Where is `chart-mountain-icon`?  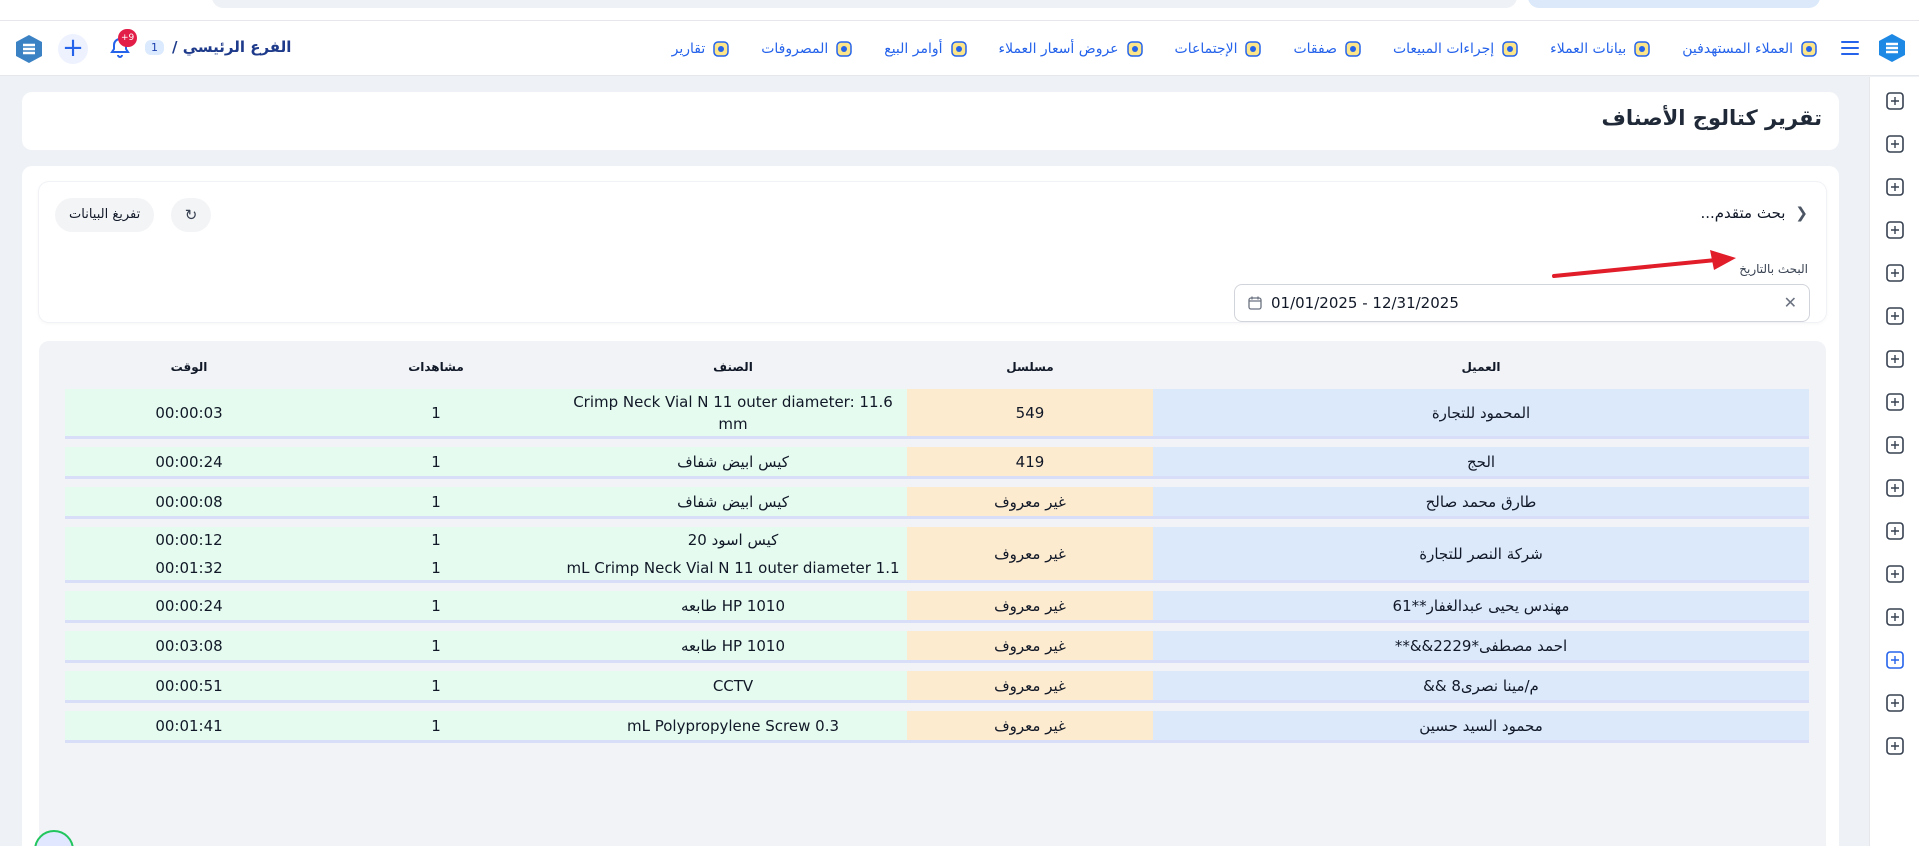 chart-mountain-icon is located at coordinates (1895, 316).